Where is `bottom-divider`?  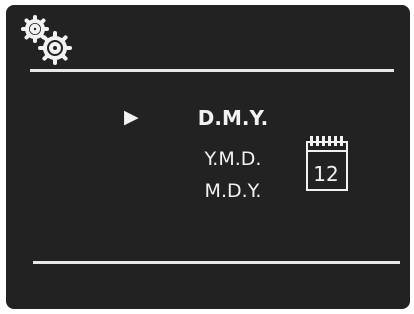
bottom-divider is located at coordinates (216, 262).